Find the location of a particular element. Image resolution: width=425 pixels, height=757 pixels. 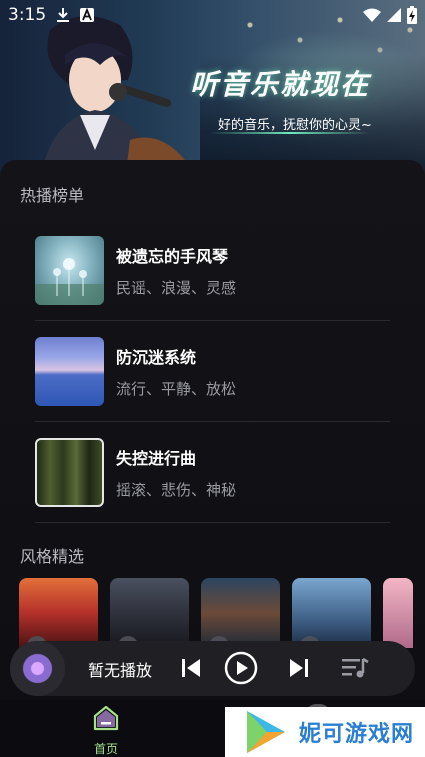

download-icon is located at coordinates (63, 15).